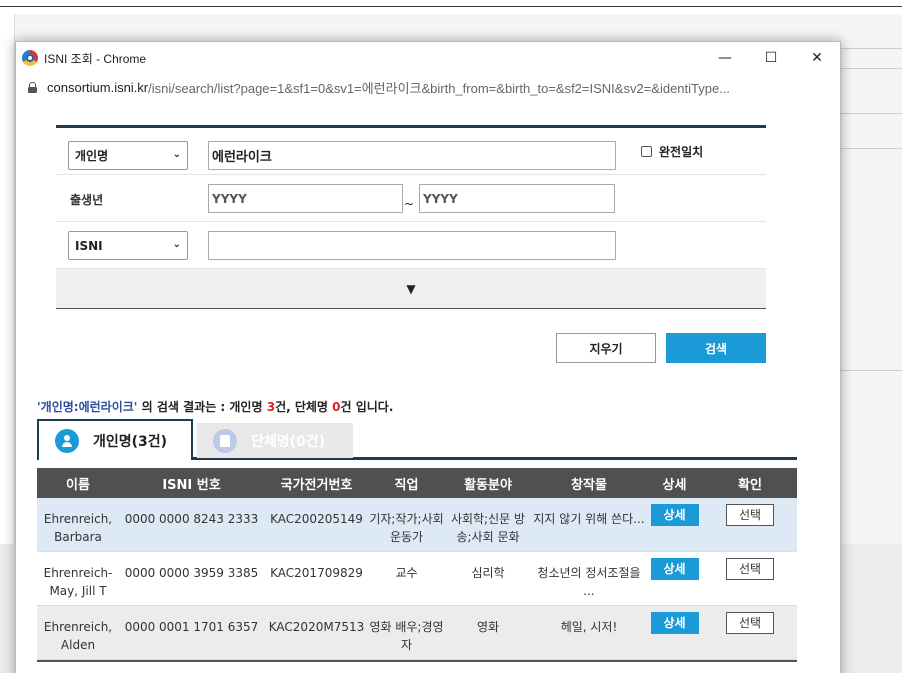  Describe the element at coordinates (98, 87) in the screenshot. I see `url-host: consortium.isni.kr` at that location.